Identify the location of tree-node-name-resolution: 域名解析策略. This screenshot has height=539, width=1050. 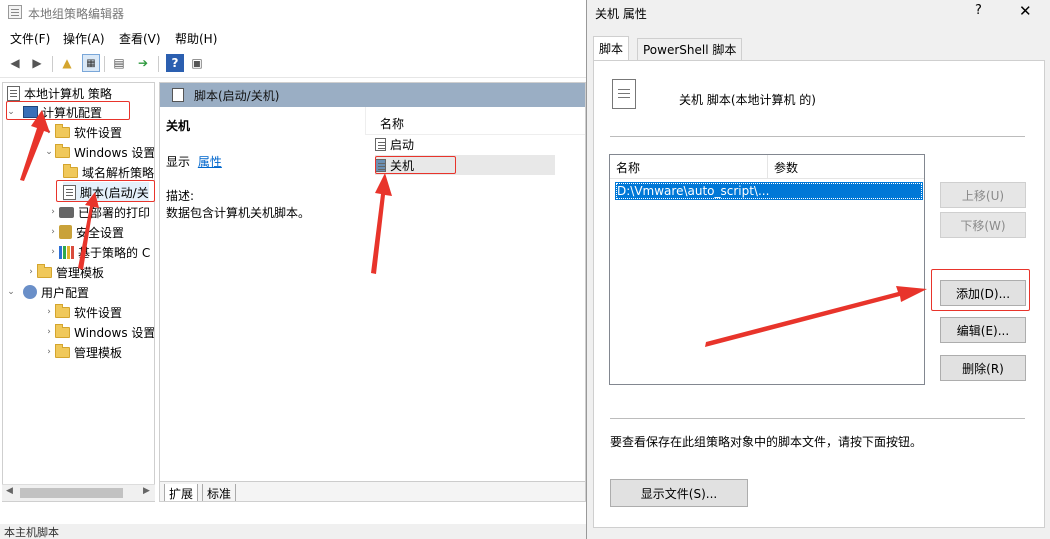
(108, 172).